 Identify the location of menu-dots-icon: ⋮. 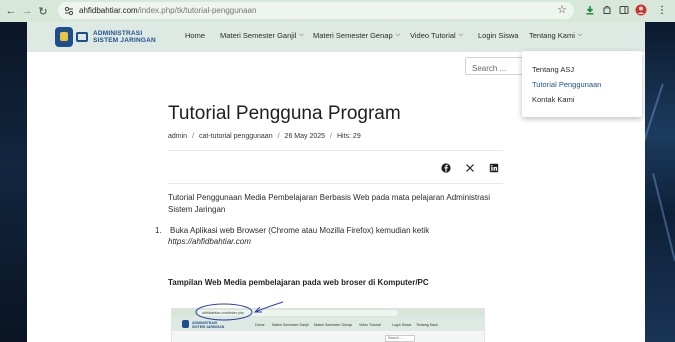
(662, 10).